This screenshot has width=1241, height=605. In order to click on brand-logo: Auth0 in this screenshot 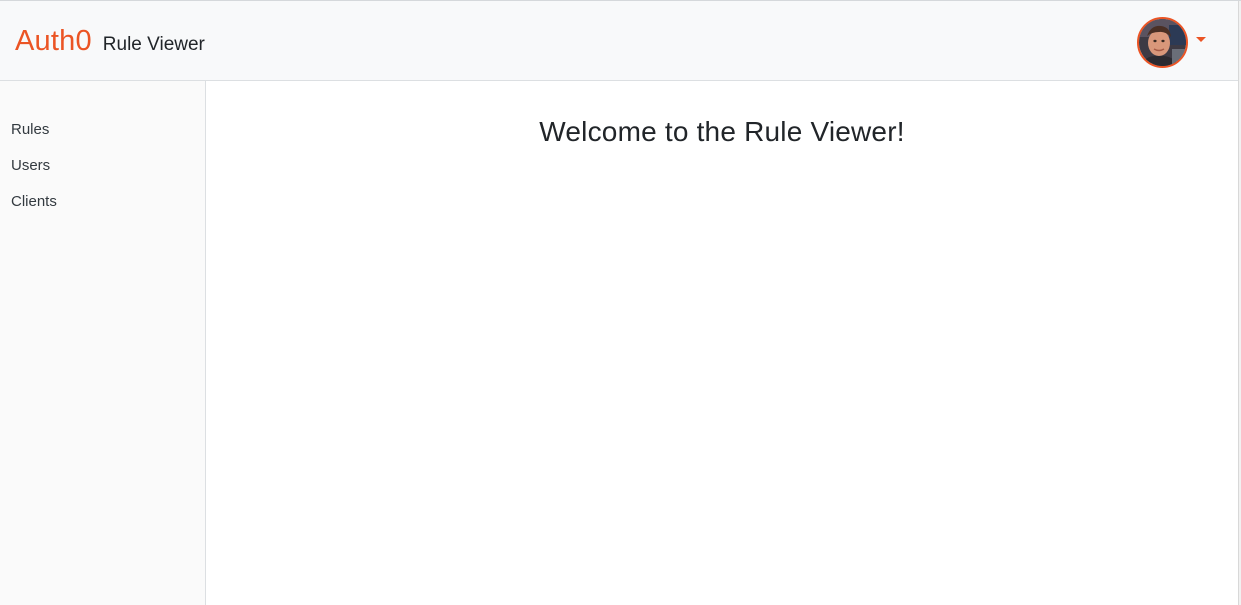, I will do `click(53, 41)`.